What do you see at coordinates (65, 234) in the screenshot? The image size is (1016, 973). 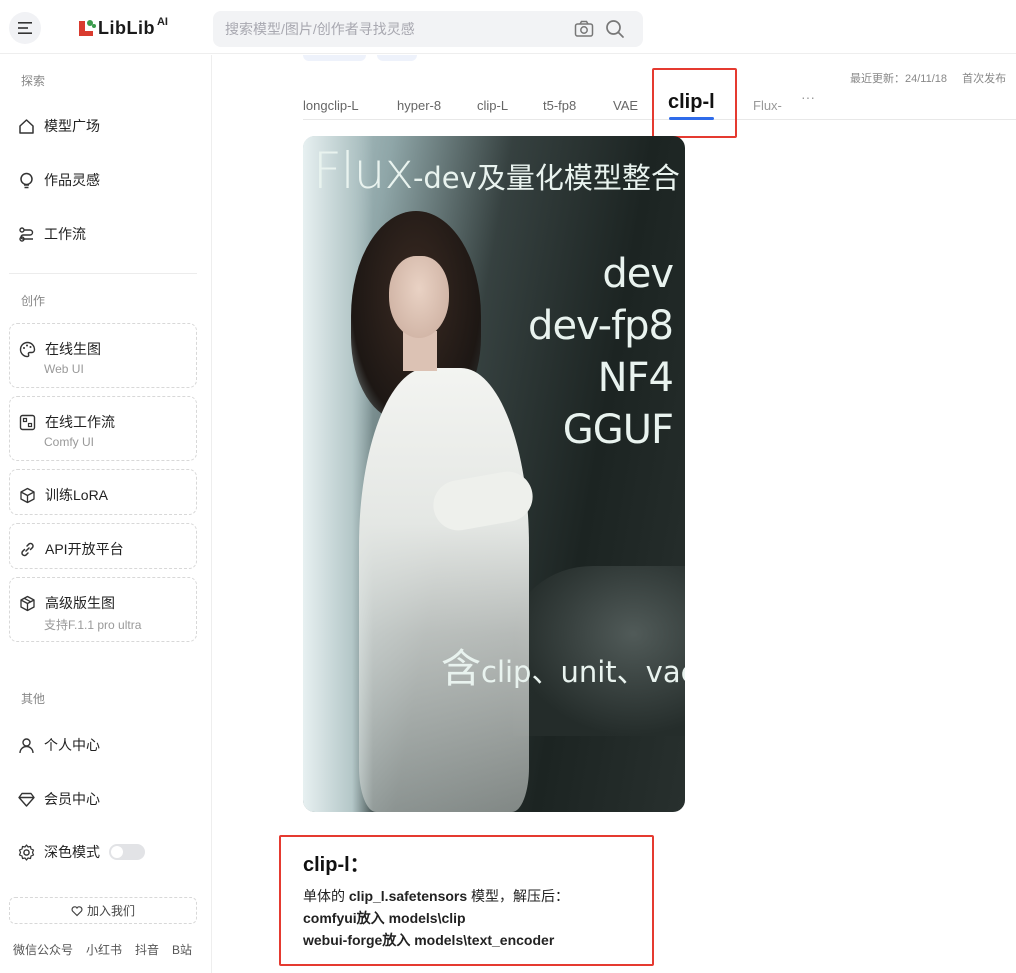 I see `sidebar-item-label: 工作流` at bounding box center [65, 234].